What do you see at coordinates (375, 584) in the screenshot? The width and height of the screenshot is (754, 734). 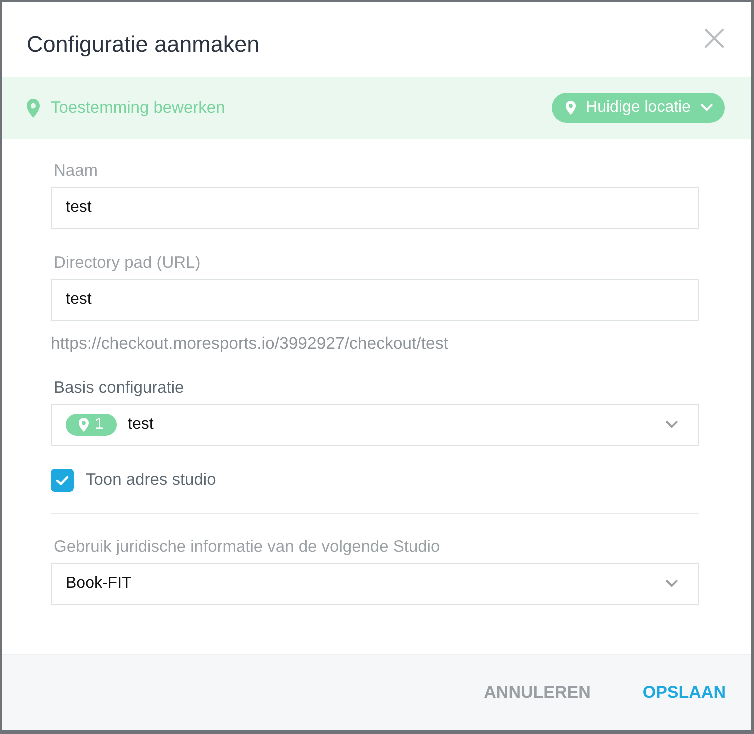 I see `studio-select: Book-FIT` at bounding box center [375, 584].